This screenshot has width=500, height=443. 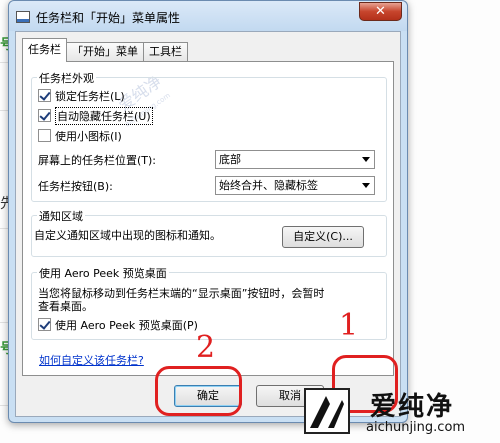 What do you see at coordinates (66, 78) in the screenshot?
I see `group-label: 任务栏外观` at bounding box center [66, 78].